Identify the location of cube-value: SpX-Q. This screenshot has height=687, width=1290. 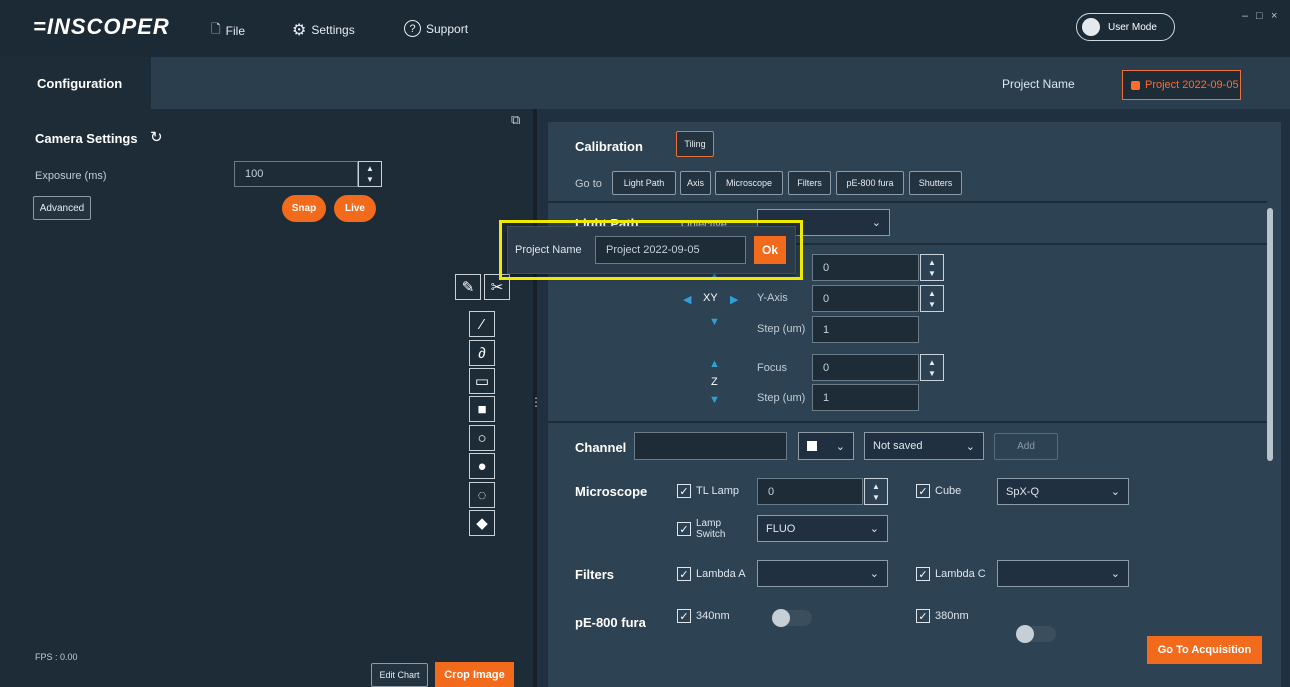
(1023, 491).